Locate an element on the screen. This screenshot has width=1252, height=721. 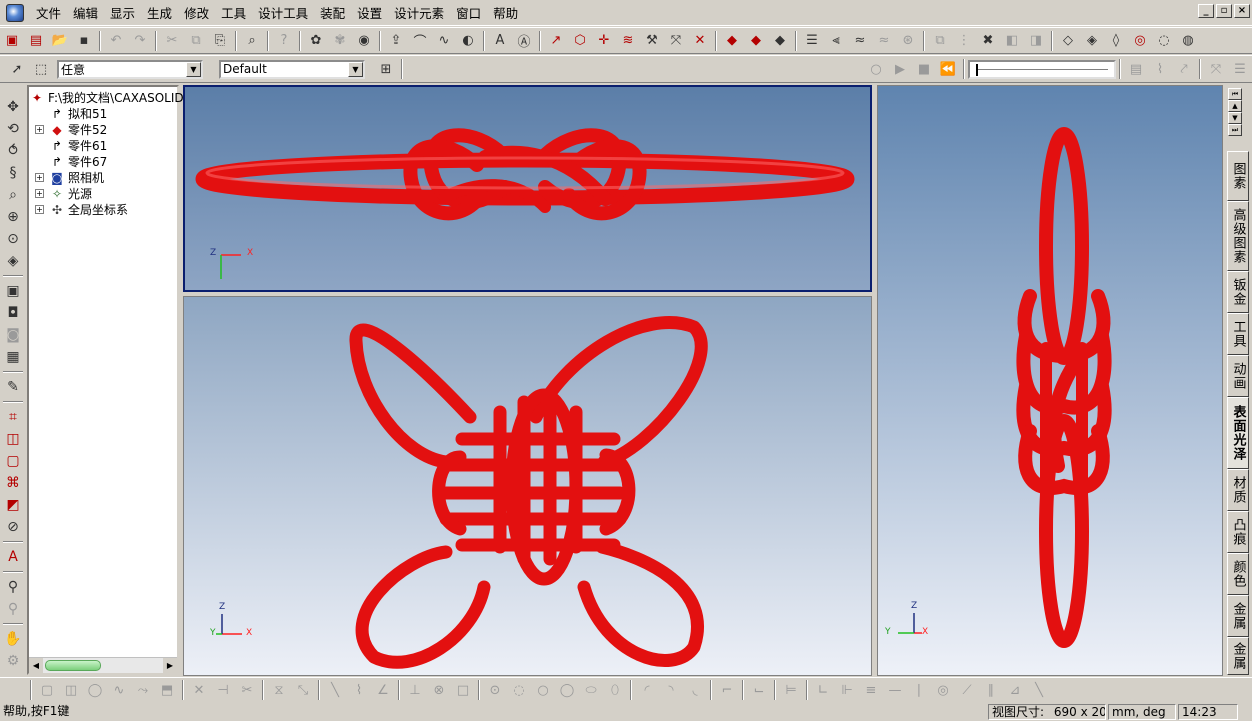
new-icon: ▣ is located at coordinates (12, 41).